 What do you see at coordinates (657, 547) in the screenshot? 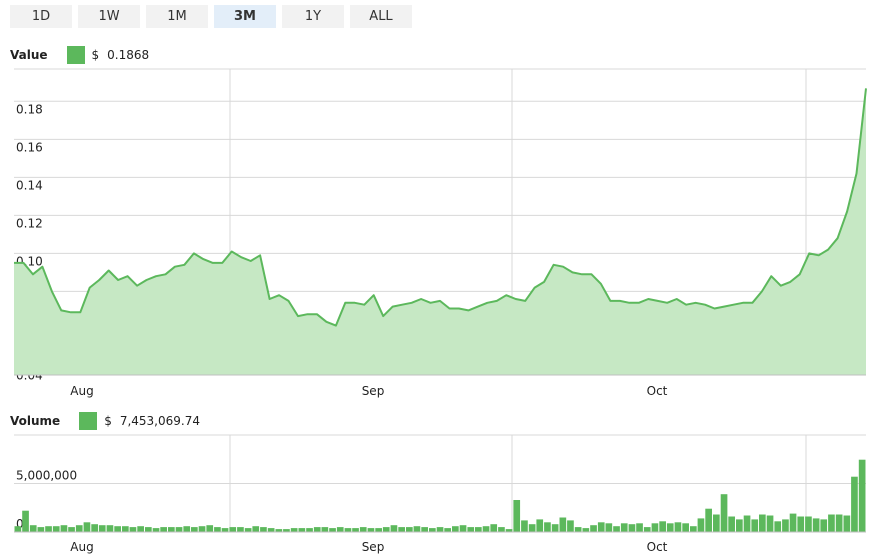
I see `volume-x-tick-oct: Oct` at bounding box center [657, 547].